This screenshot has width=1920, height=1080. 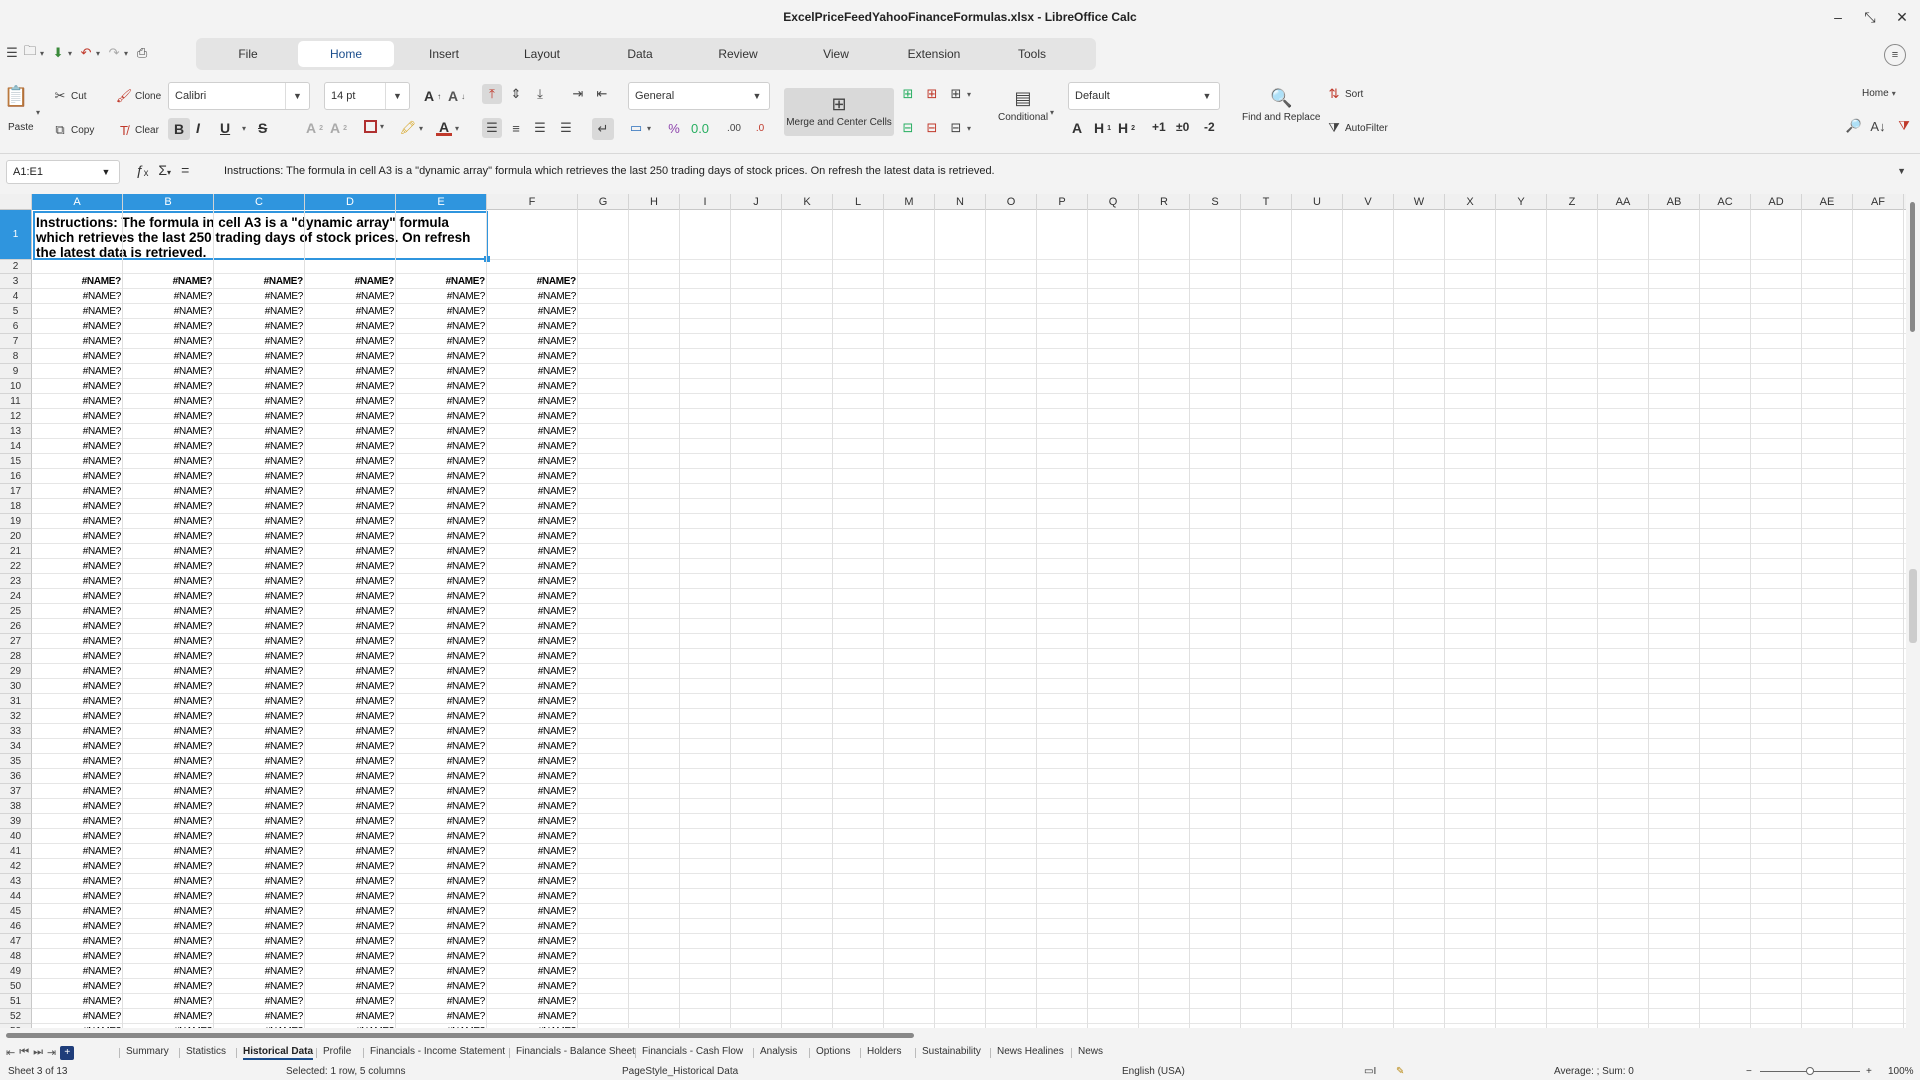 What do you see at coordinates (142, 53) in the screenshot?
I see `print-icon: ⎙` at bounding box center [142, 53].